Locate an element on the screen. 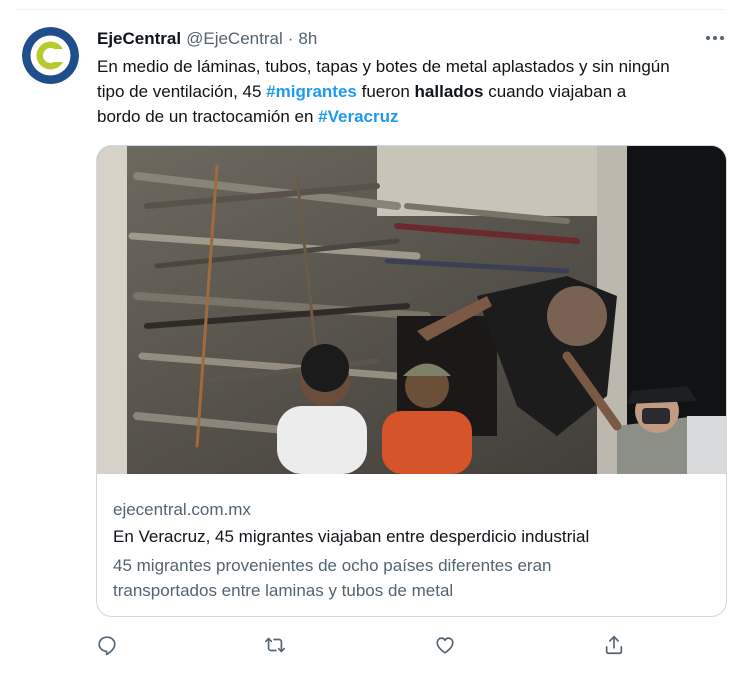  action-bar is located at coordinates (370, 645).